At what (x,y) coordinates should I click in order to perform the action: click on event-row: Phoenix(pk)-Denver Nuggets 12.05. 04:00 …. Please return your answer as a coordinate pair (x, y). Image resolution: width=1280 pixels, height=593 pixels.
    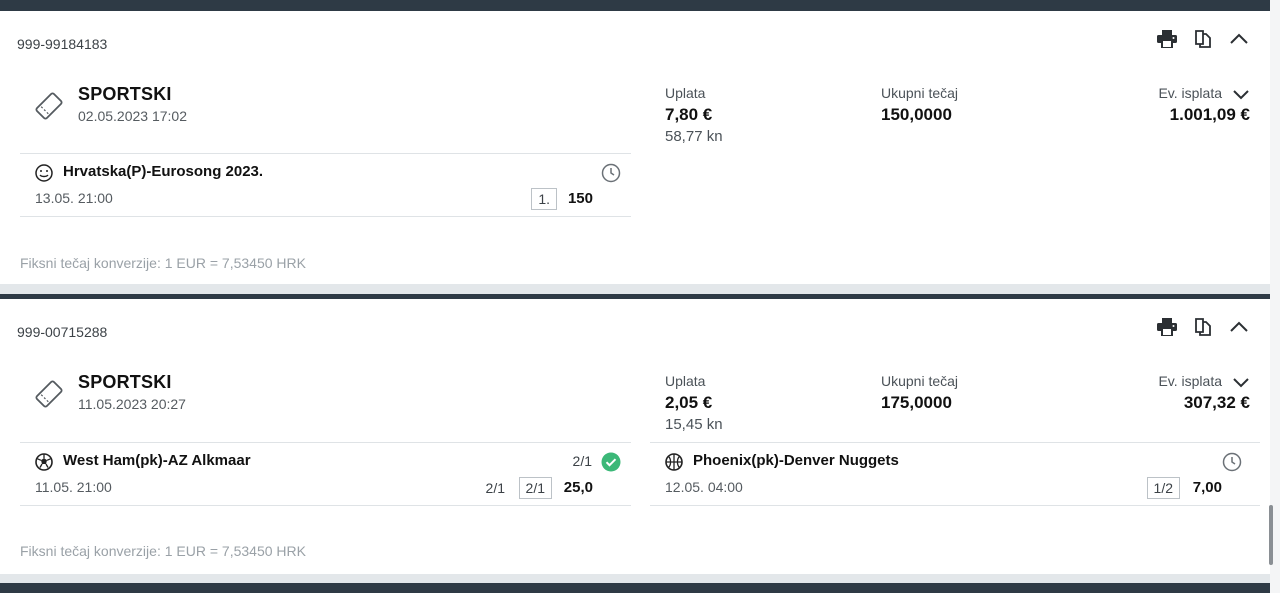
    Looking at the image, I should click on (955, 474).